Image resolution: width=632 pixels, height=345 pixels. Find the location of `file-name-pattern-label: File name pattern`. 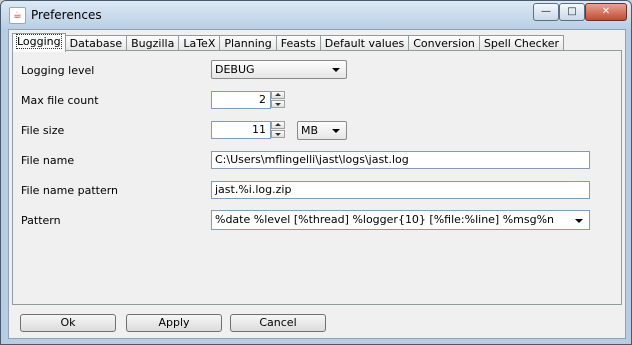

file-name-pattern-label: File name pattern is located at coordinates (70, 190).